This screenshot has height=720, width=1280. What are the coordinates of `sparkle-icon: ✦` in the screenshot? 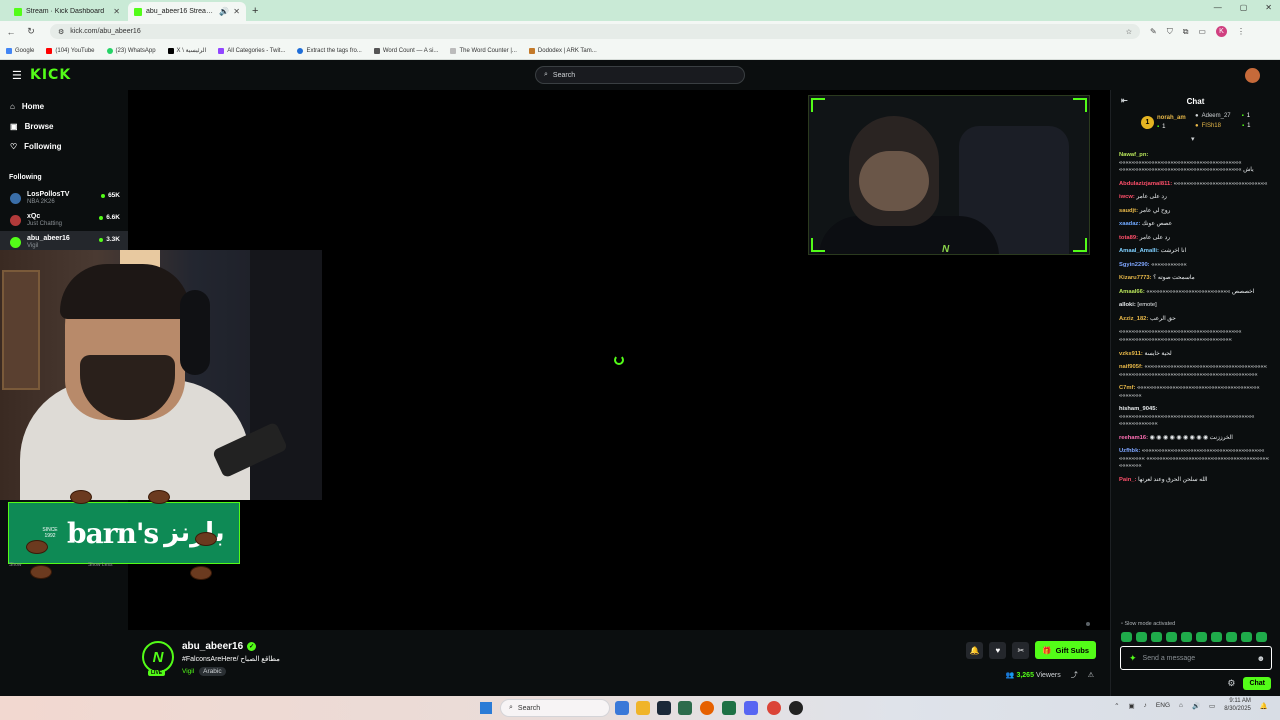 It's located at (1133, 658).